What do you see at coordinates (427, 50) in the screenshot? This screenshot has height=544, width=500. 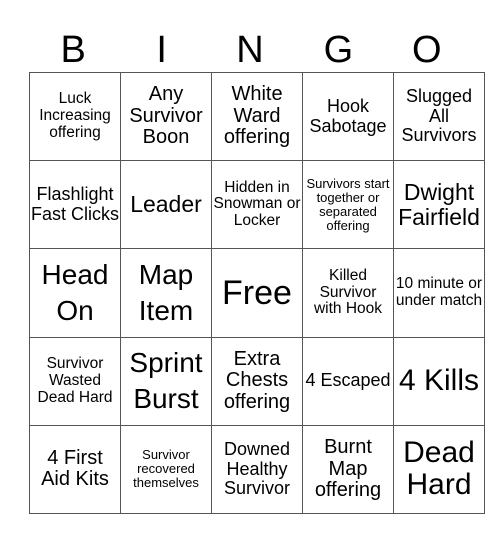 I see `header-letter-o: O` at bounding box center [427, 50].